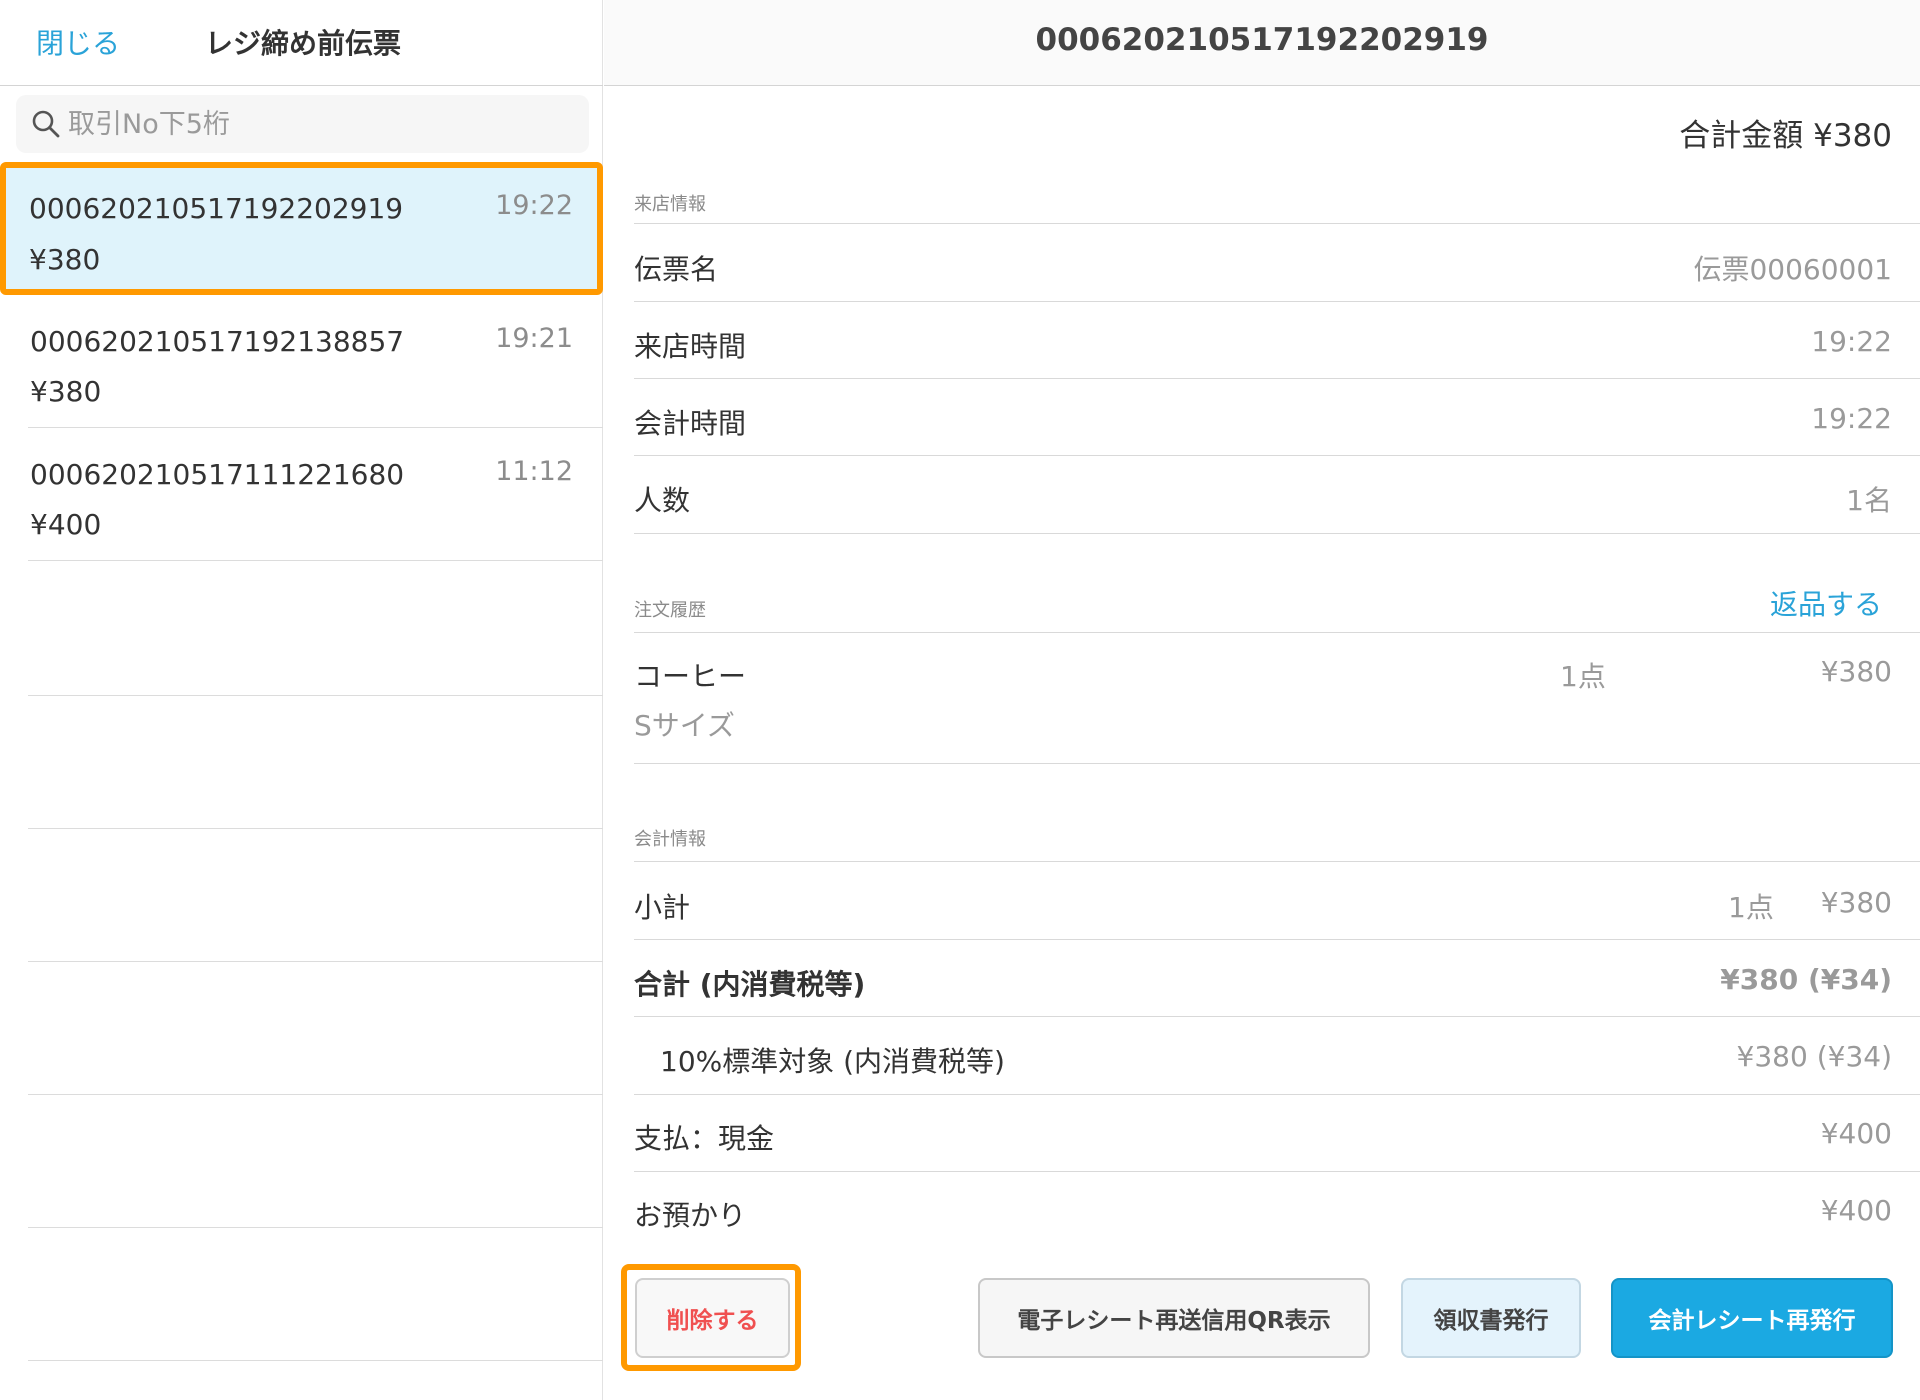  Describe the element at coordinates (534, 205) in the screenshot. I see `slip-time: 19:22` at that location.